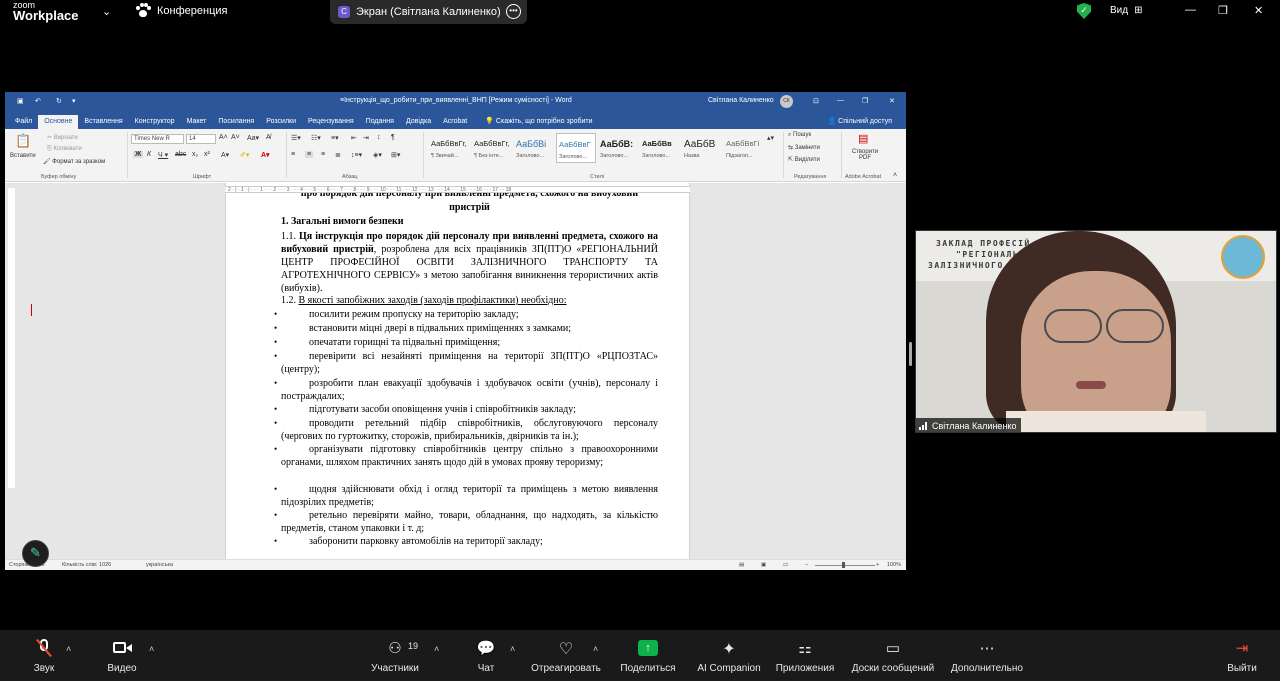 The image size is (1280, 681). Describe the element at coordinates (455, 122) in the screenshot. I see `tab-acrobat: Acrobat` at that location.